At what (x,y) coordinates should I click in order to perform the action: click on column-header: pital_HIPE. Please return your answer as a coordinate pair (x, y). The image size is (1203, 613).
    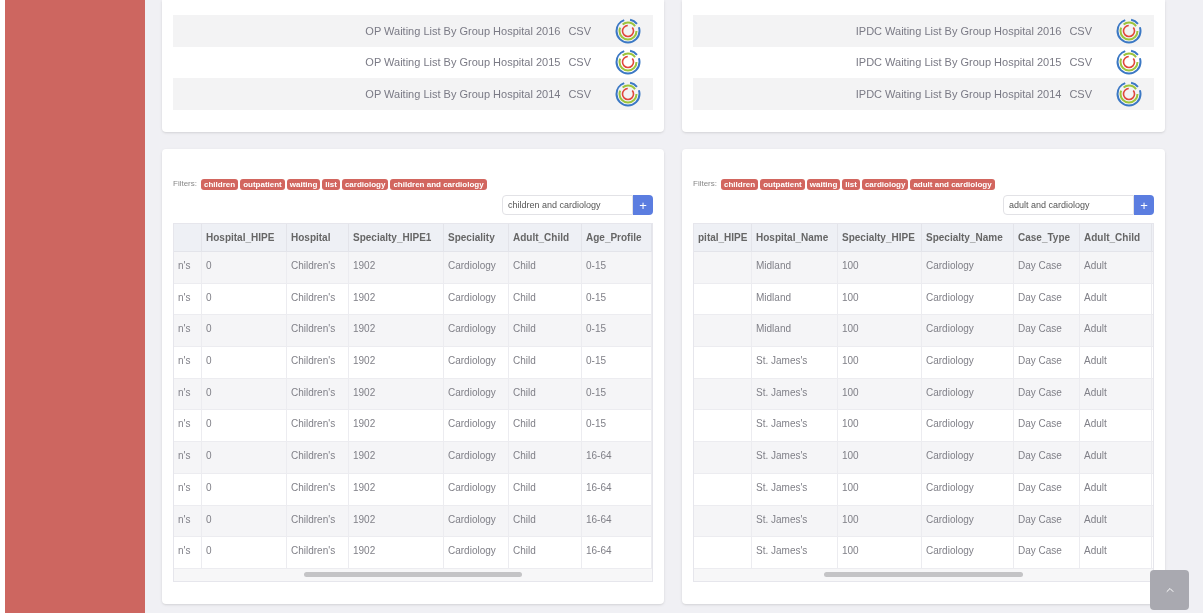
    Looking at the image, I should click on (723, 237).